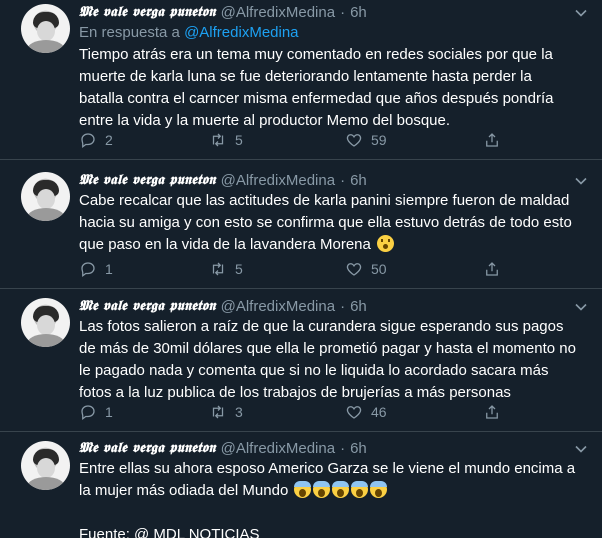 This screenshot has width=602, height=538. Describe the element at coordinates (366, 412) in the screenshot. I see `like-button: 46` at that location.